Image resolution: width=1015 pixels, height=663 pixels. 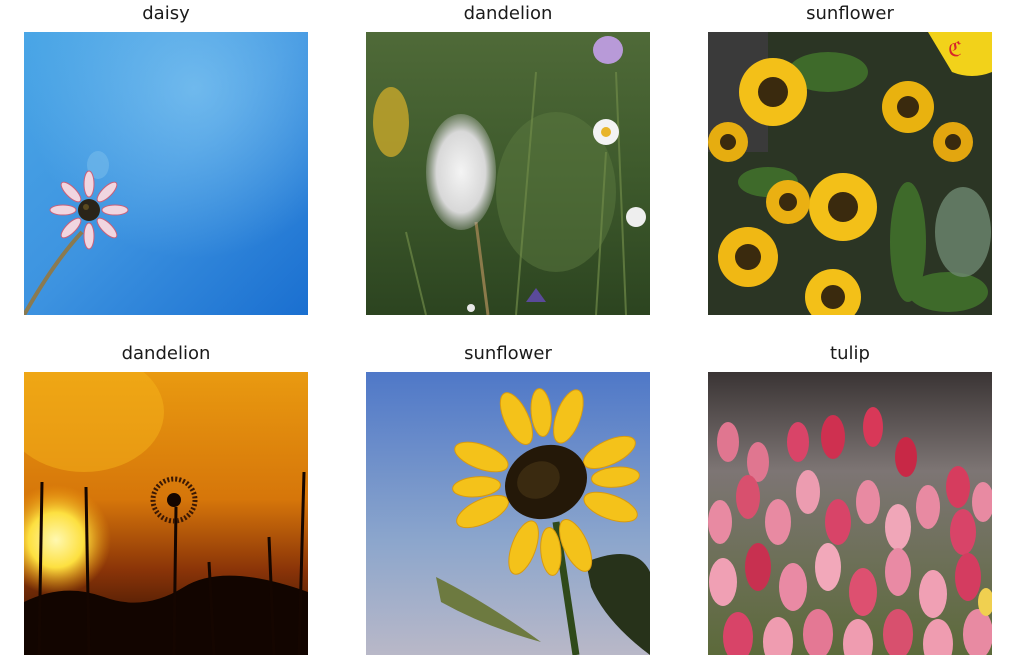 I want to click on panel-image-sunflower: ℭ, so click(x=850, y=173).